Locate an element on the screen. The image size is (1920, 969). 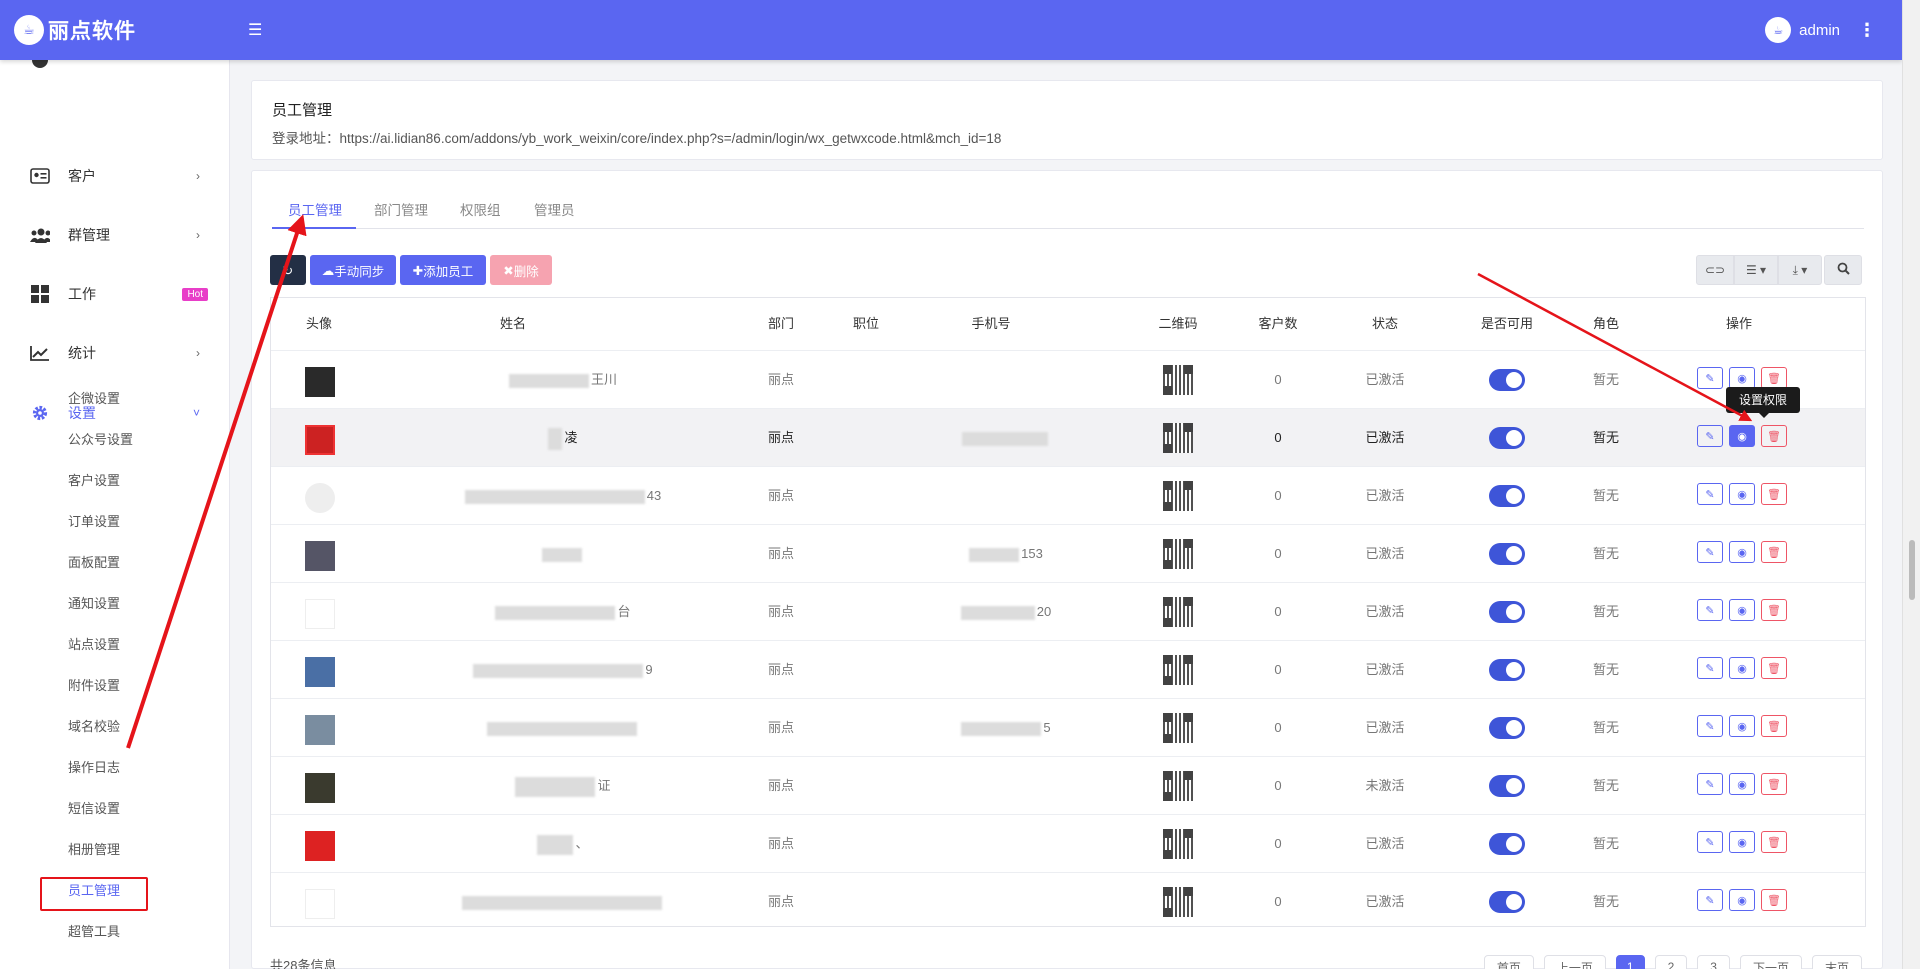
submenu-item-order-settings: 订单设置 is located at coordinates (94, 522).